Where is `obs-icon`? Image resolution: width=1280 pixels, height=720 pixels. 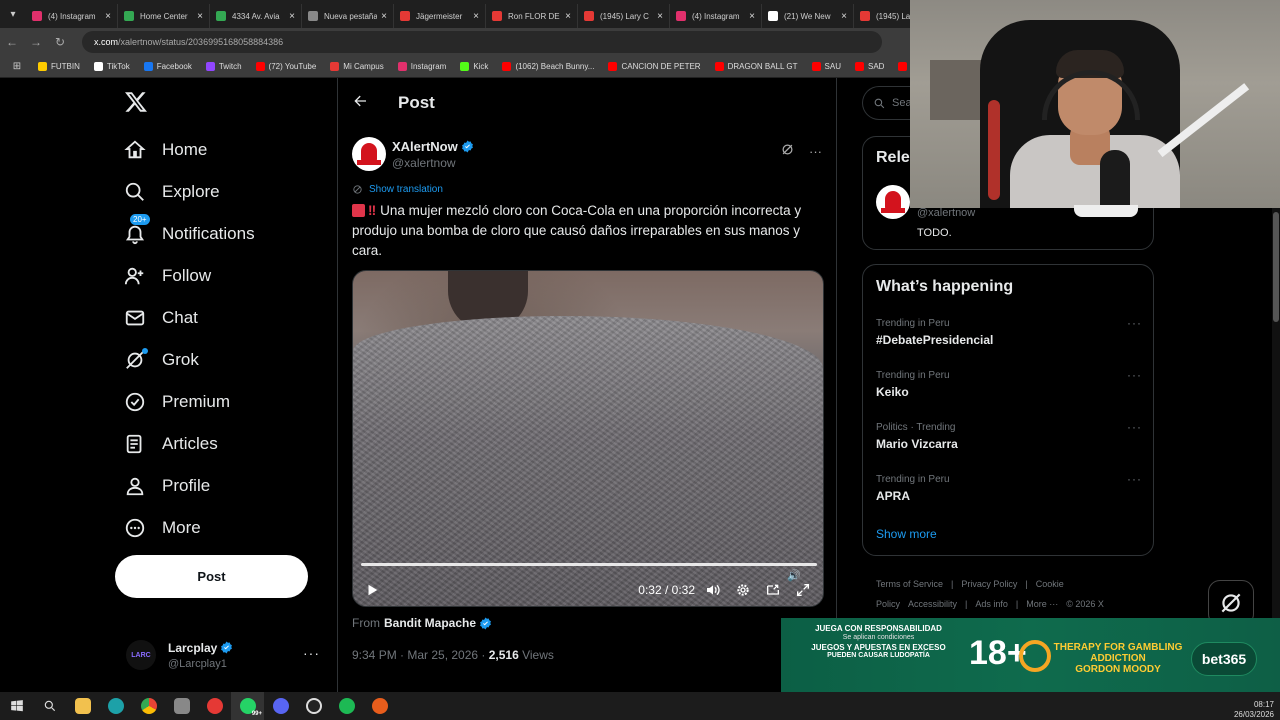
obs-icon is located at coordinates (313, 706).